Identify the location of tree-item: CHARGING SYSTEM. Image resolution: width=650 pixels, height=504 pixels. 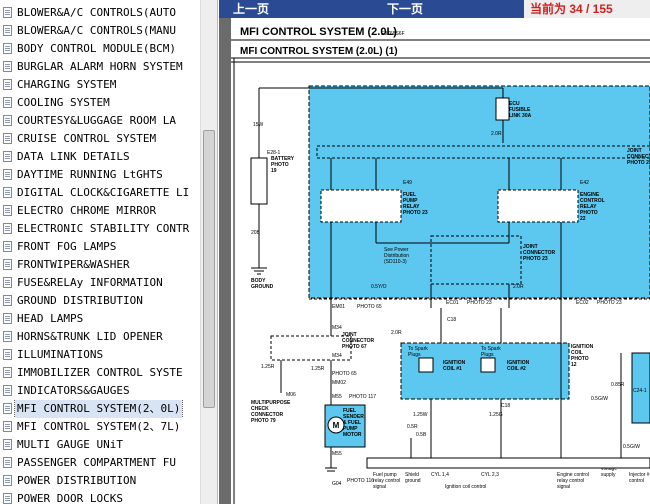
(100, 85).